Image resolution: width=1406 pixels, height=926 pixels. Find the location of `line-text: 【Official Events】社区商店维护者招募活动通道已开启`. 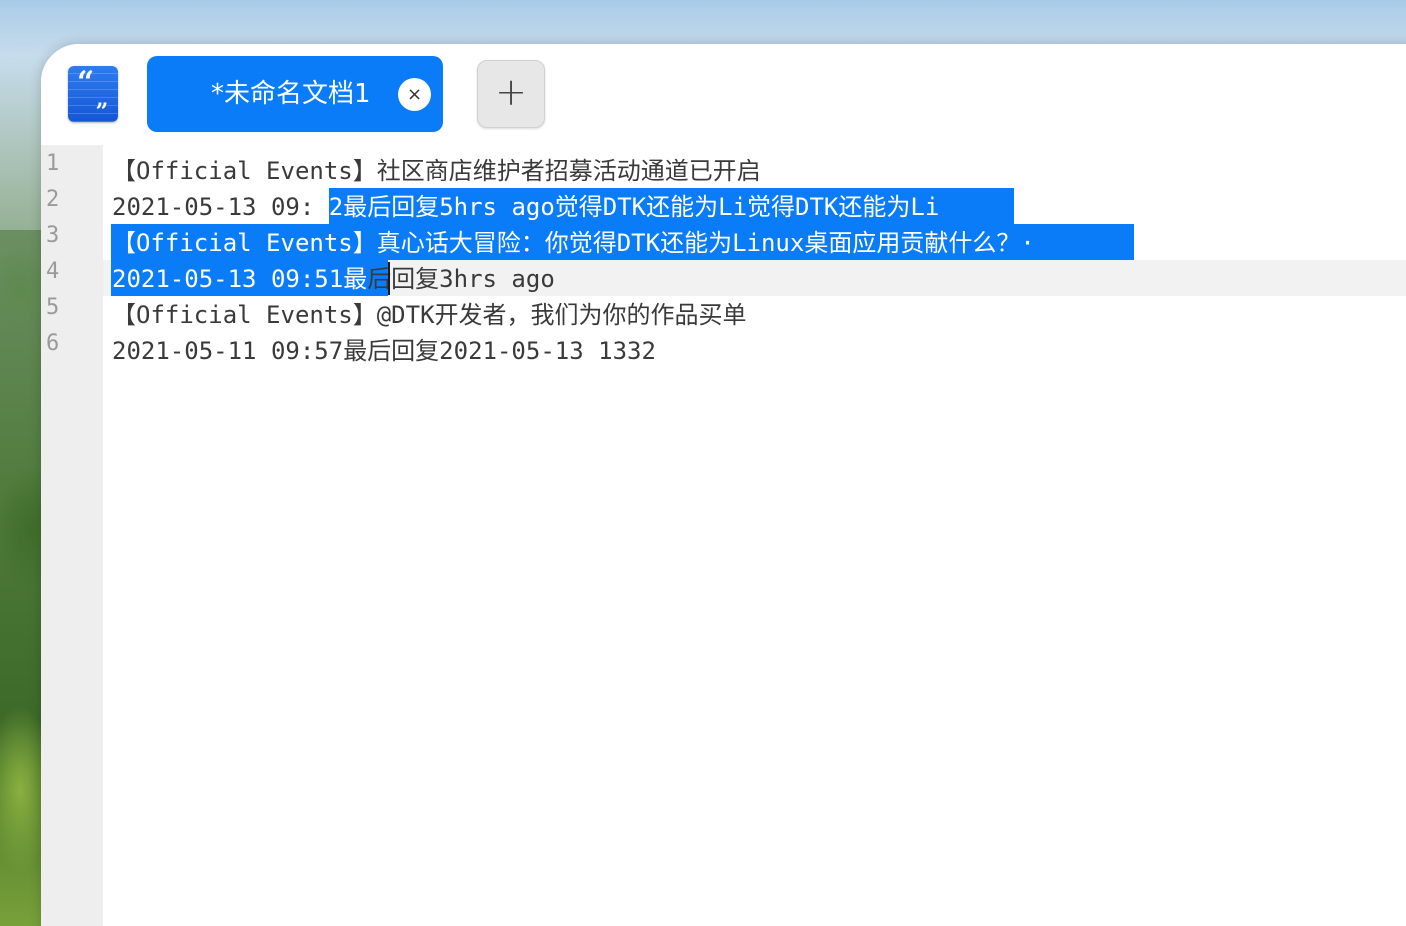

line-text: 【Official Events】社区商店维护者招募活动通道已开启 is located at coordinates (436, 171).